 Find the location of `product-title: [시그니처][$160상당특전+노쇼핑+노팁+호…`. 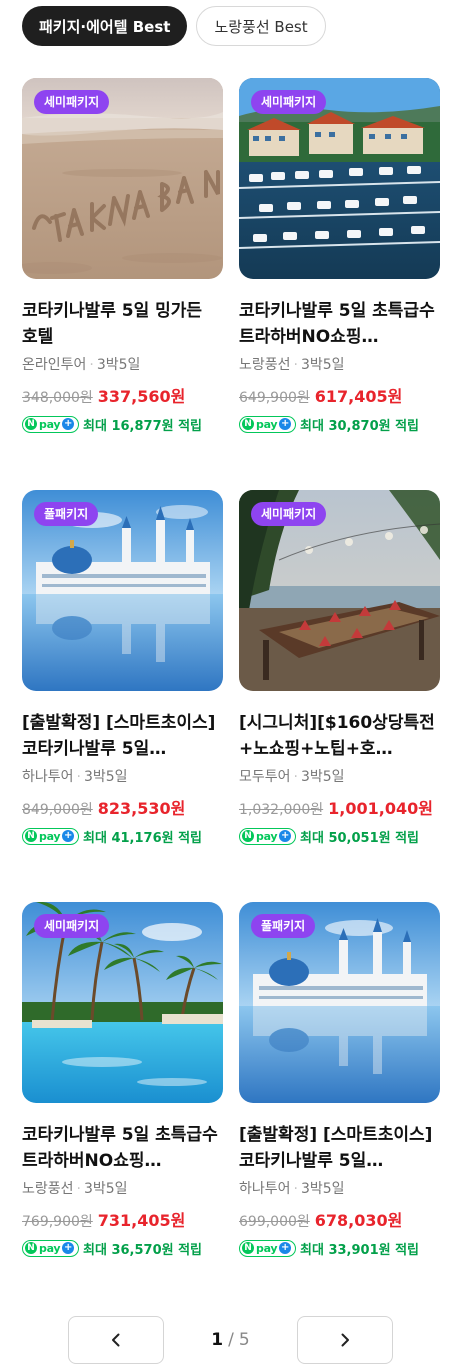

product-title: [시그니처][$160상당특전+노쇼핑+노팁+호… is located at coordinates (339, 736).